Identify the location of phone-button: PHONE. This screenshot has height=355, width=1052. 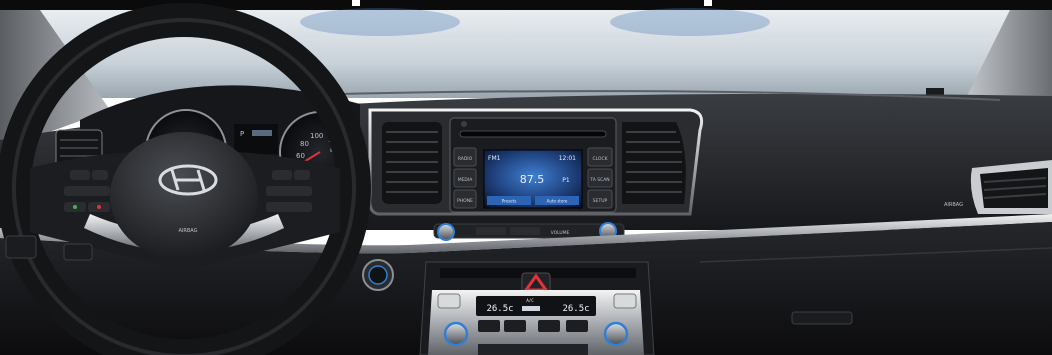
(465, 199).